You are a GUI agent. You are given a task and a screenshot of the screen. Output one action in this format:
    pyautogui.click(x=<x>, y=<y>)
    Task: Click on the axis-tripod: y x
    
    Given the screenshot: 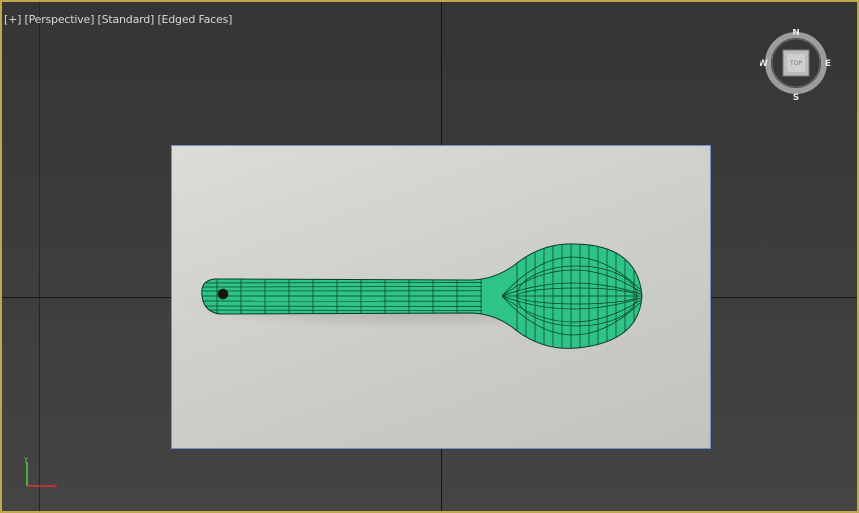 What is the action you would take?
    pyautogui.click(x=40, y=472)
    